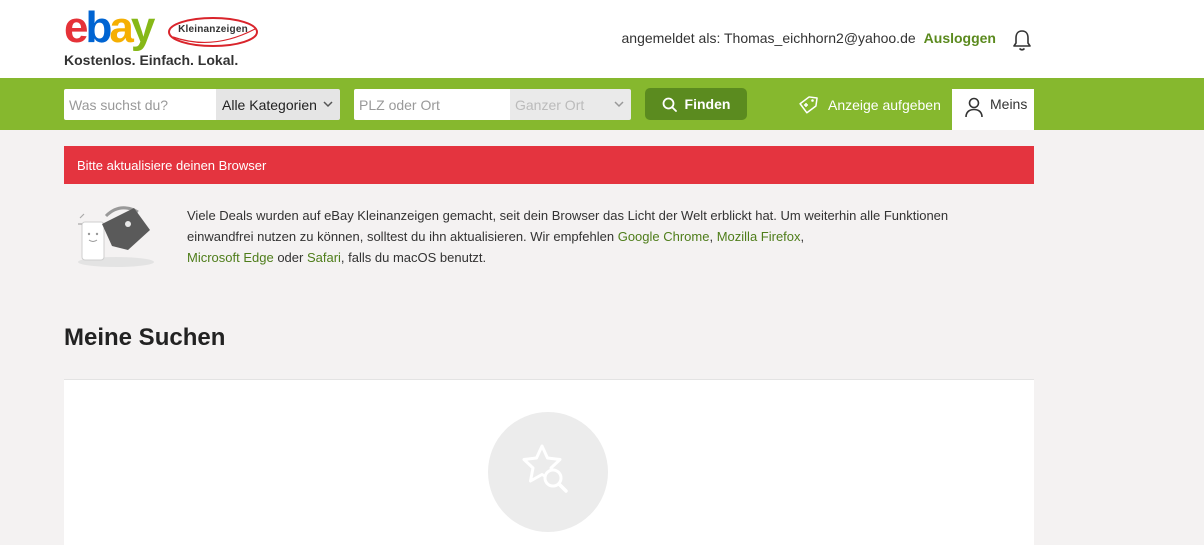  Describe the element at coordinates (230, 257) in the screenshot. I see `edge-link: Microsoft Edge` at that location.